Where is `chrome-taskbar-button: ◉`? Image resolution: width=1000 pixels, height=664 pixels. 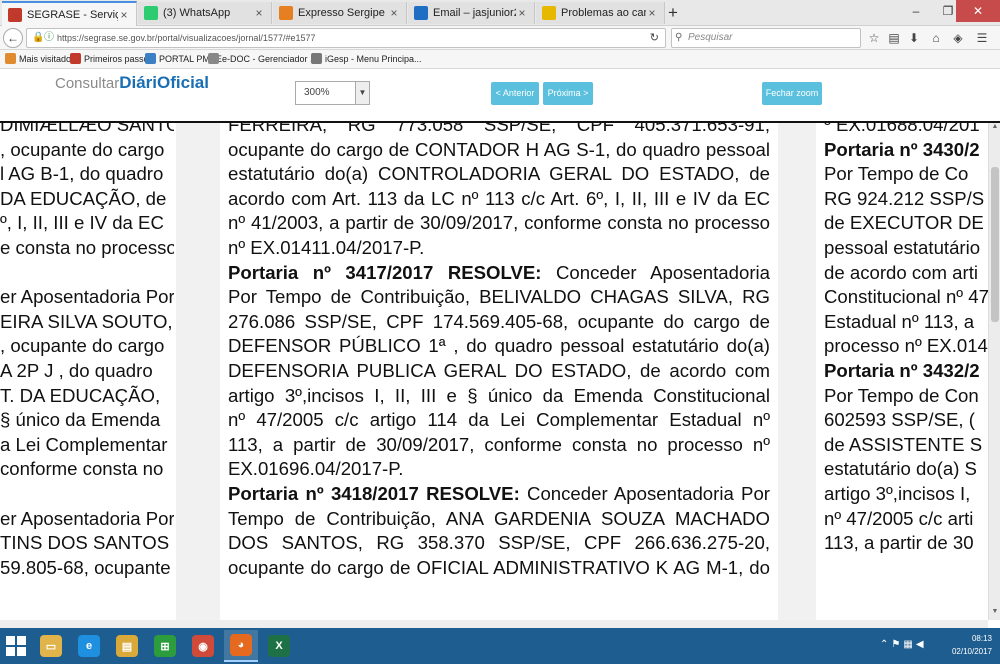 chrome-taskbar-button: ◉ is located at coordinates (203, 646).